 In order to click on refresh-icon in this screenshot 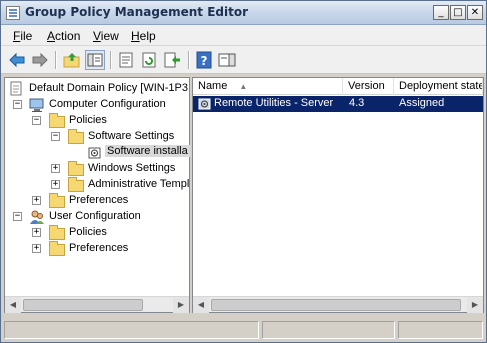, I will do `click(149, 60)`.